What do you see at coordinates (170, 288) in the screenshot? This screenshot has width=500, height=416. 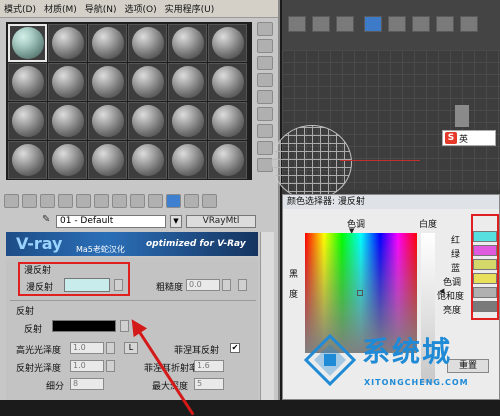 I see `roughness-label: 粗糙度` at bounding box center [170, 288].